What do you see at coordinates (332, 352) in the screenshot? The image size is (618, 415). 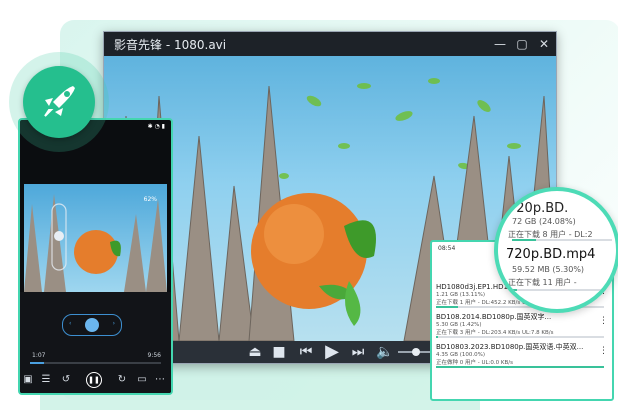 I see `play-icon: ▶` at bounding box center [332, 352].